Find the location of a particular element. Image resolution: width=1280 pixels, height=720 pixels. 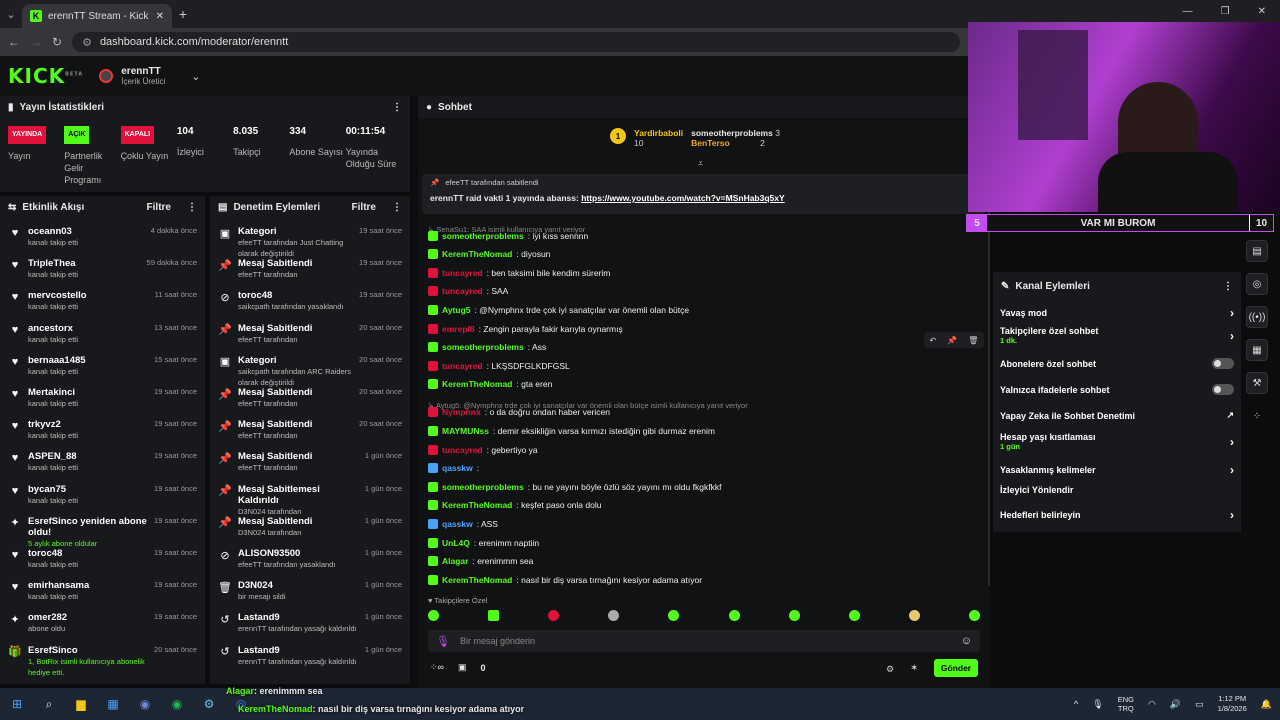

chat-message: tuncayred: SAA is located at coordinates (468, 291).